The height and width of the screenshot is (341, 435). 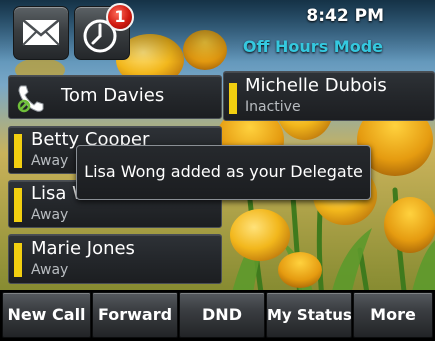 I want to click on my-status-softkey: My Status, so click(x=309, y=315).